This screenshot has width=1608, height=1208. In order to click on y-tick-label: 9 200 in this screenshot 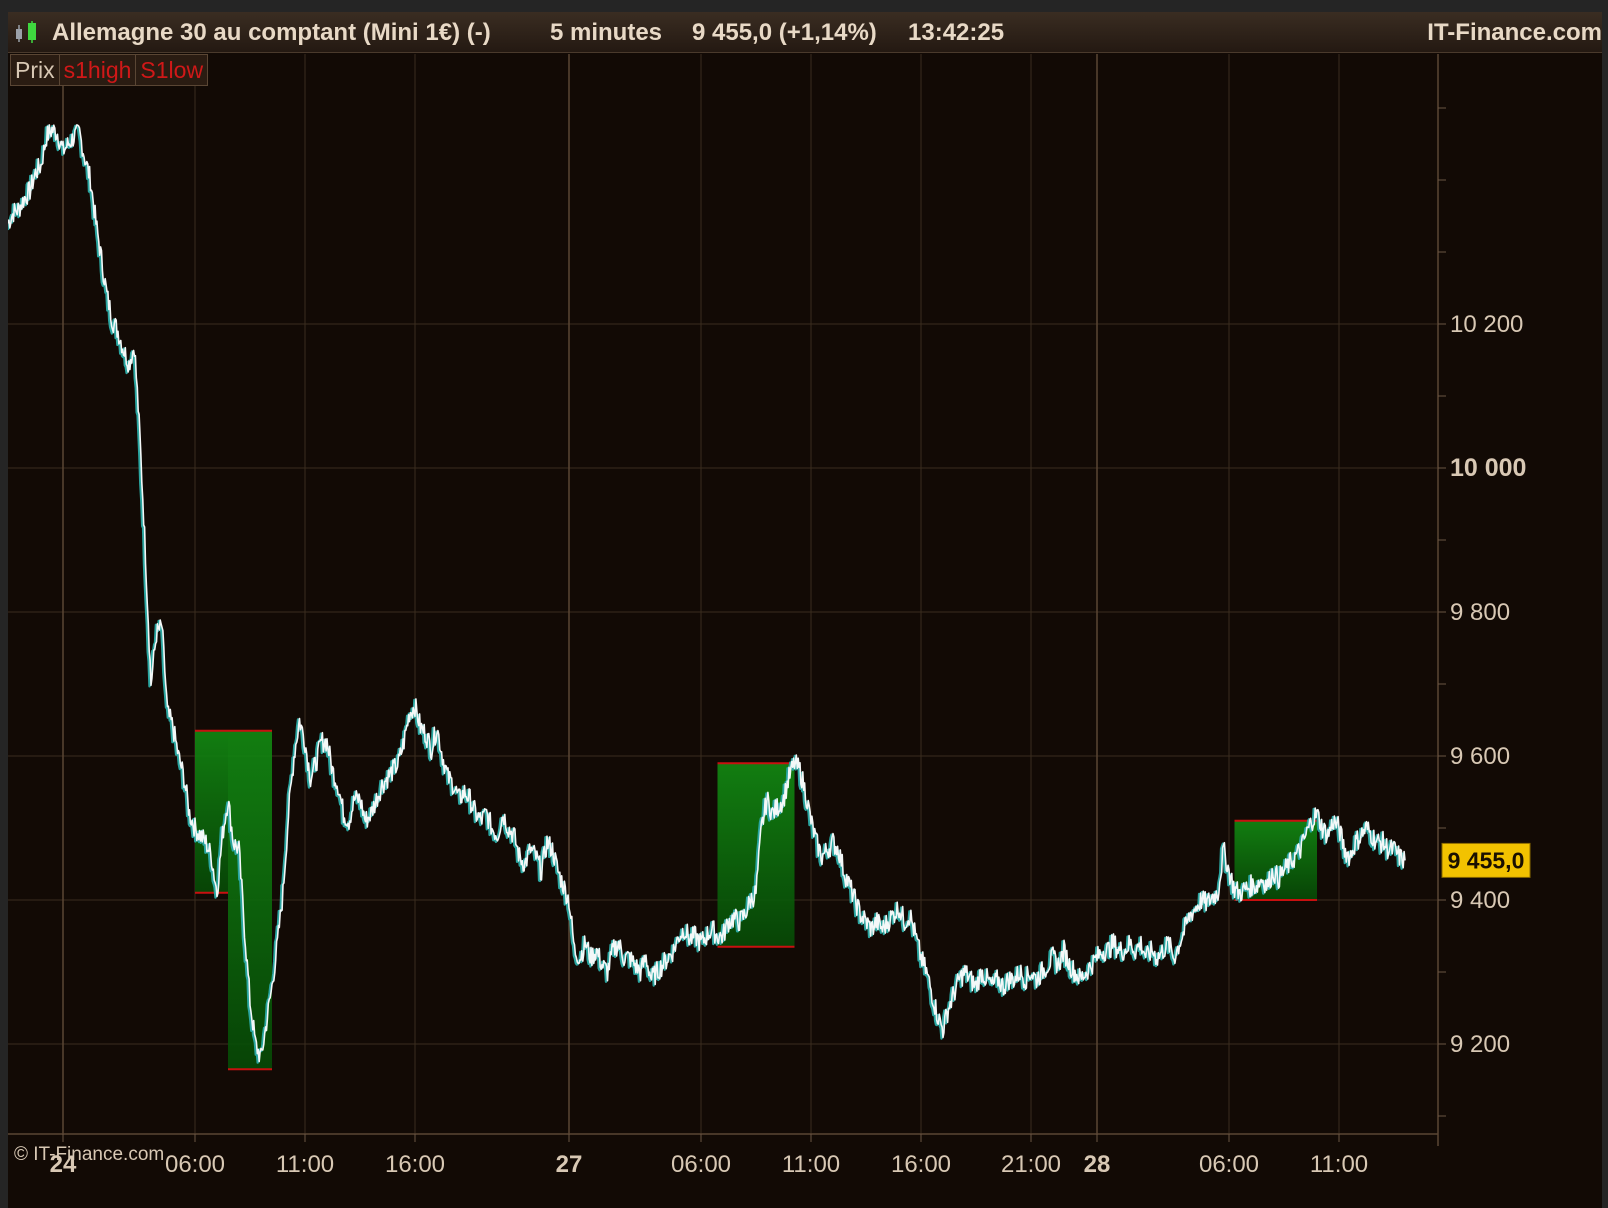, I will do `click(1480, 1044)`.